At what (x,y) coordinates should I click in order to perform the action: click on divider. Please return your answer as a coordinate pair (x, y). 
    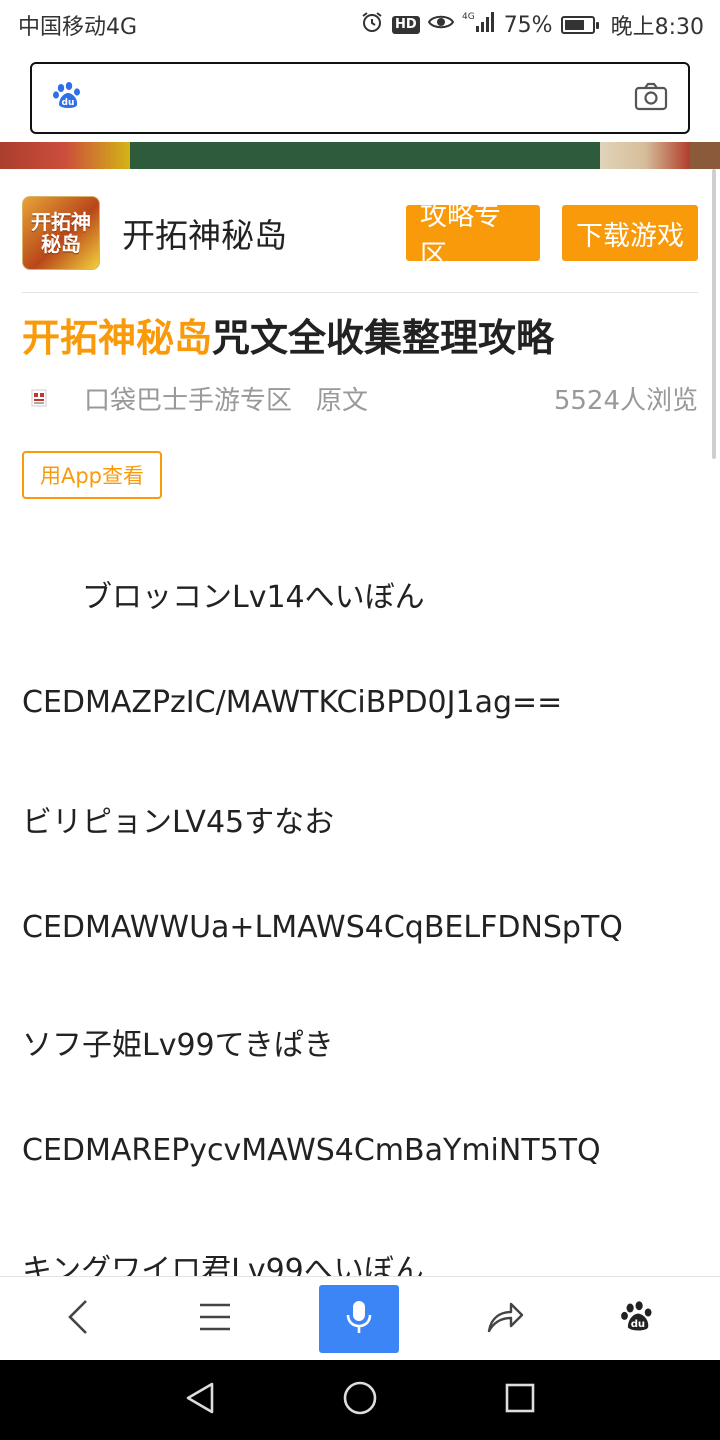
    Looking at the image, I should click on (360, 292).